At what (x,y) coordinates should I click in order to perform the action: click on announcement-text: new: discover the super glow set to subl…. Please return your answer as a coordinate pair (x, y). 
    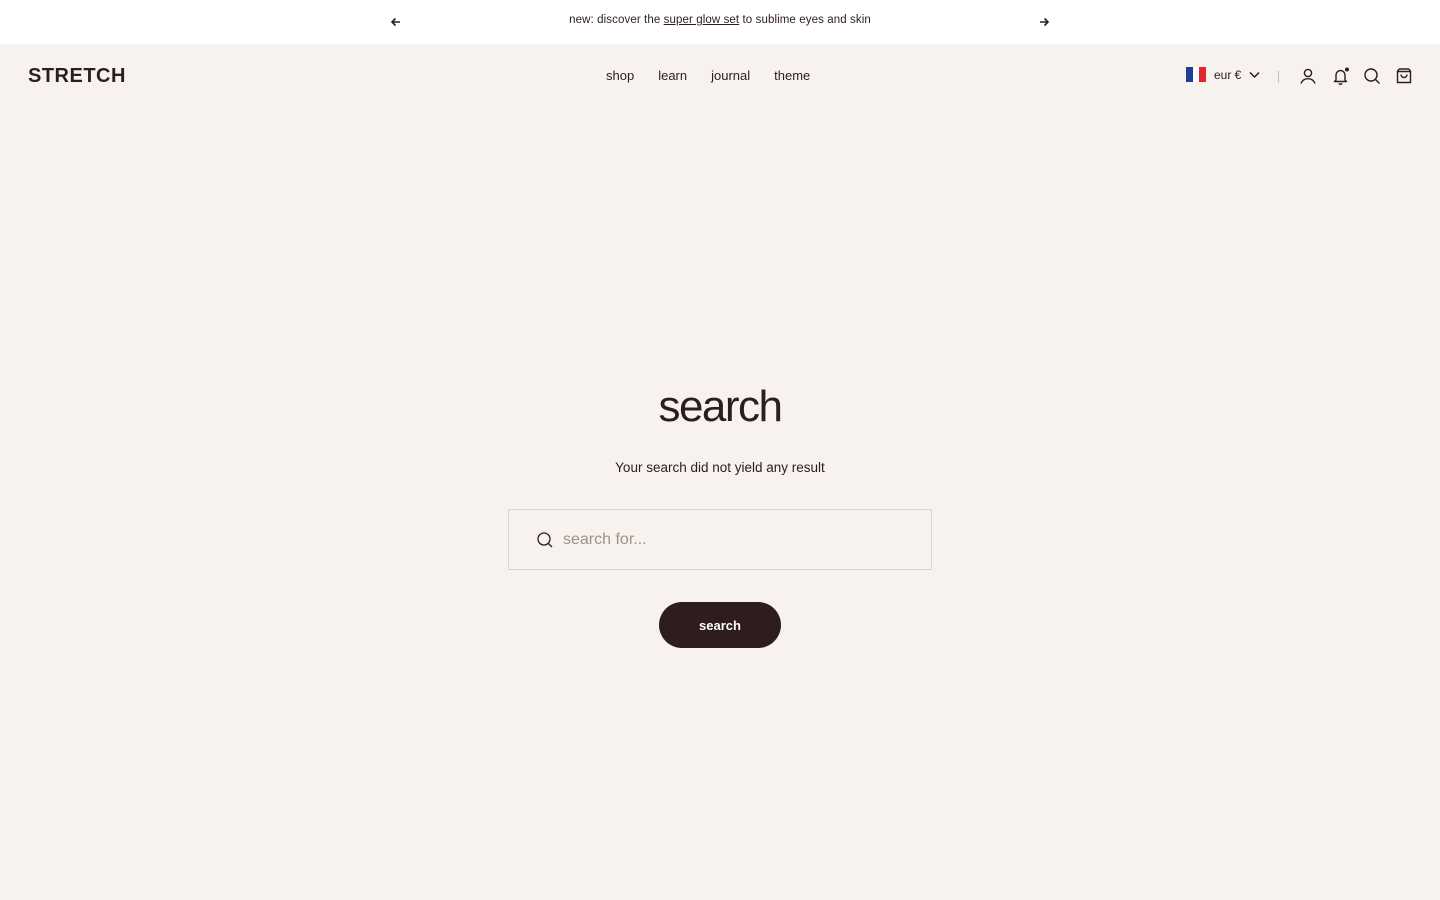
    Looking at the image, I should click on (720, 20).